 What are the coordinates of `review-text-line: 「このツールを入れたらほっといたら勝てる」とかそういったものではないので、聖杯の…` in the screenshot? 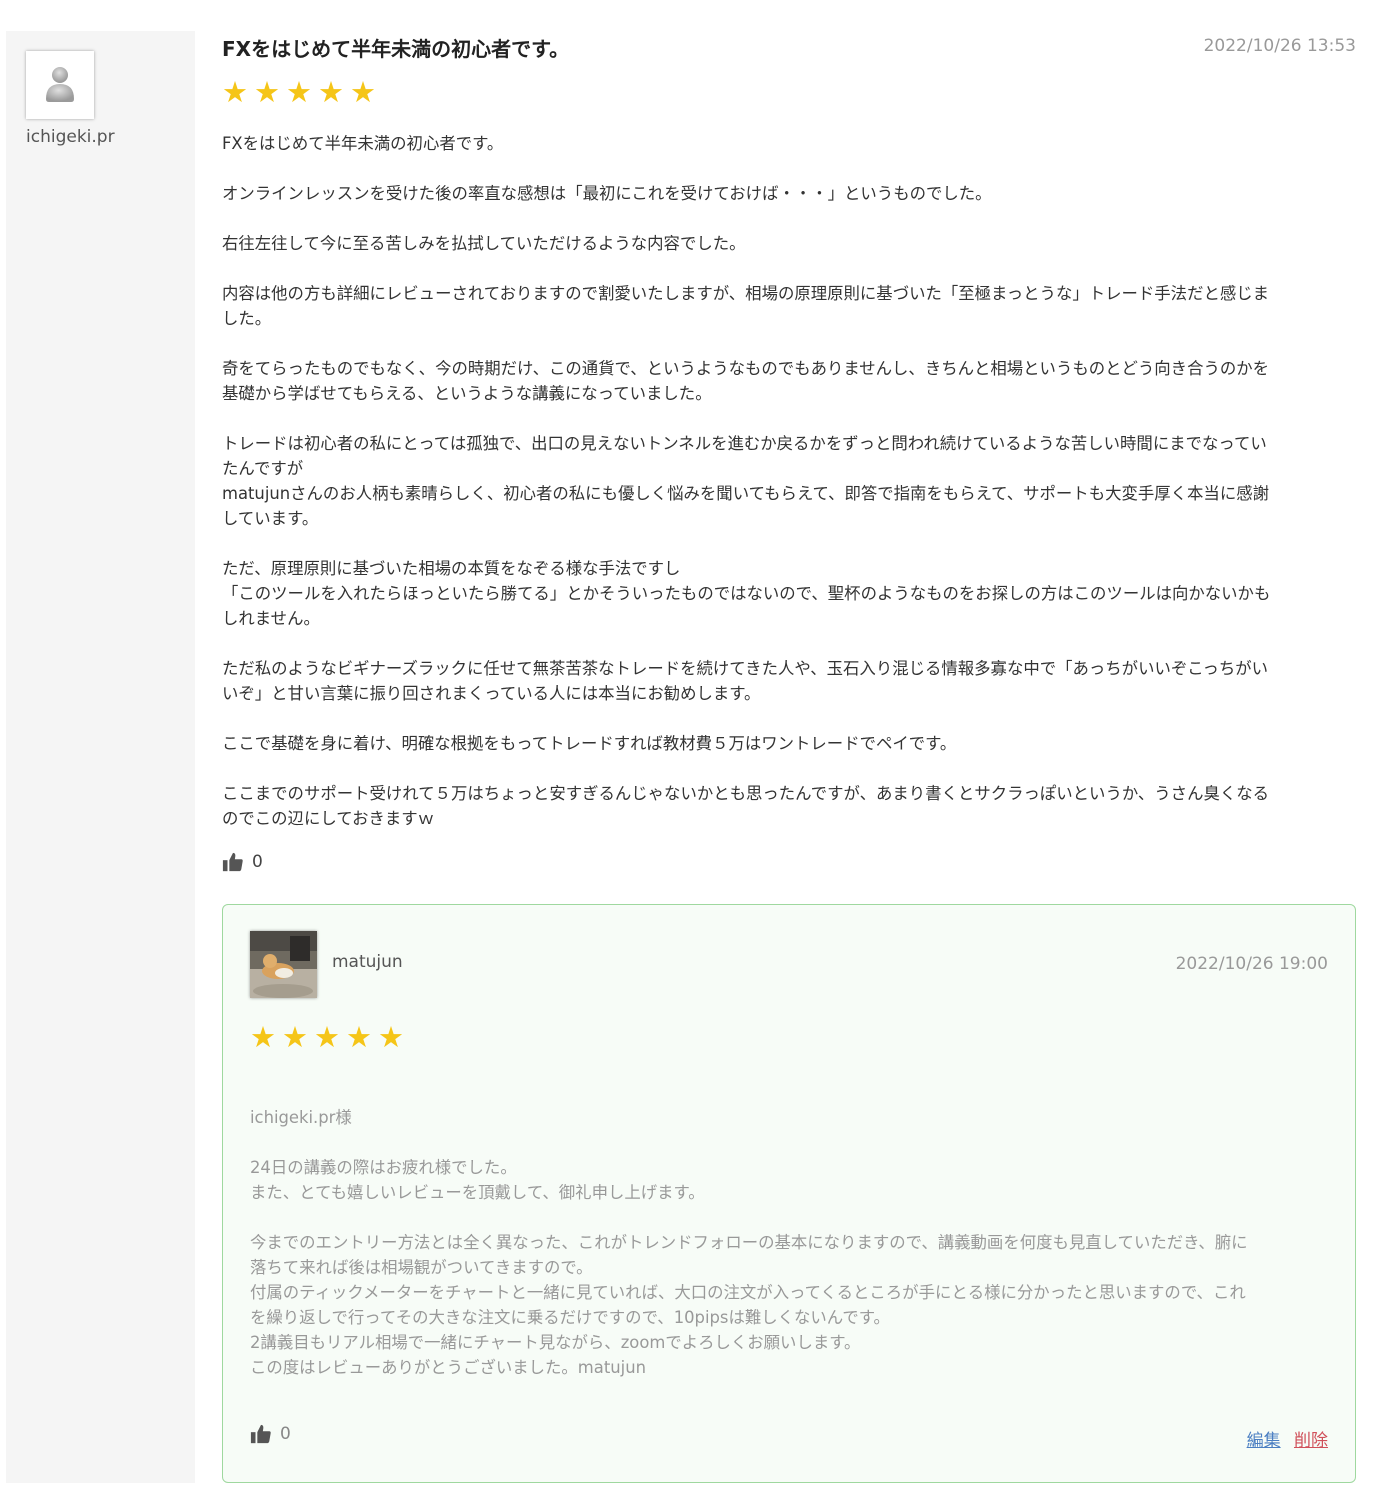 It's located at (746, 593).